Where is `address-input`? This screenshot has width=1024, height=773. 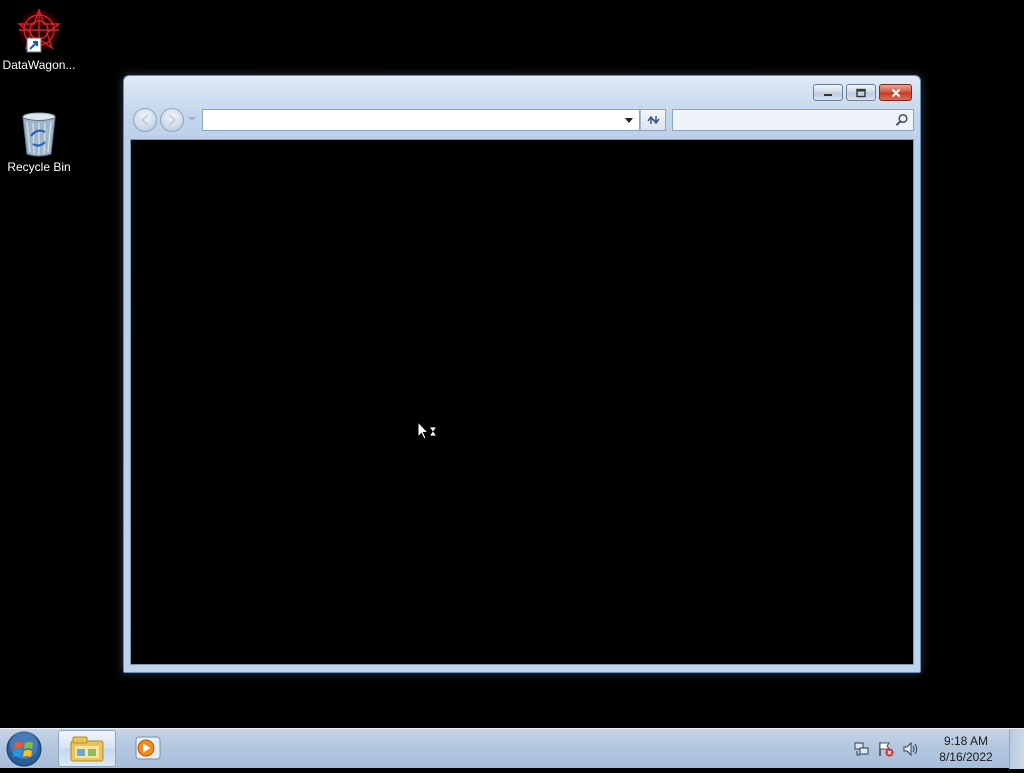
address-input is located at coordinates (412, 120).